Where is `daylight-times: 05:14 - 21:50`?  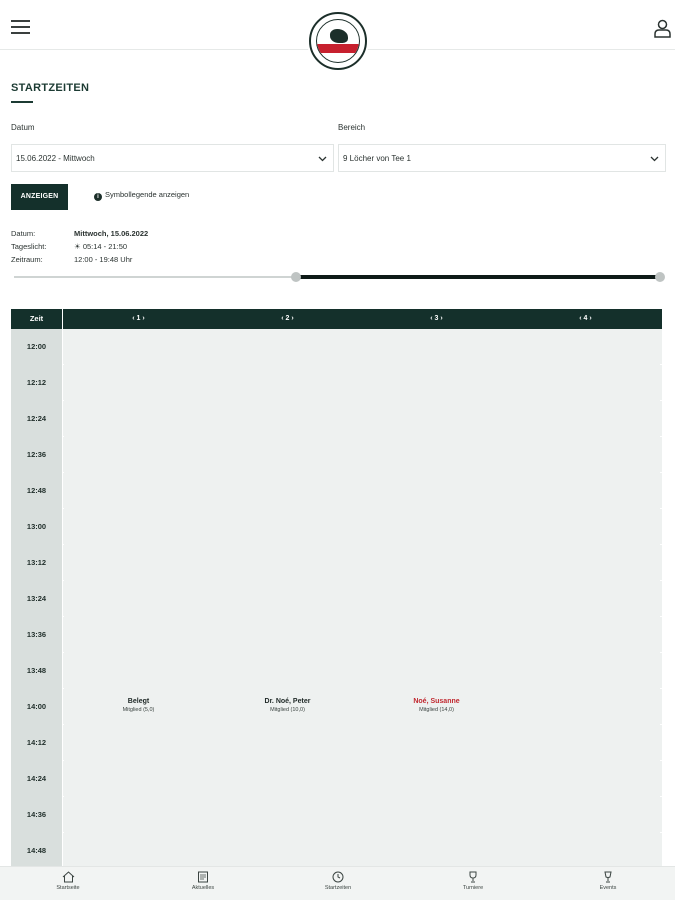 daylight-times: 05:14 - 21:50 is located at coordinates (105, 246).